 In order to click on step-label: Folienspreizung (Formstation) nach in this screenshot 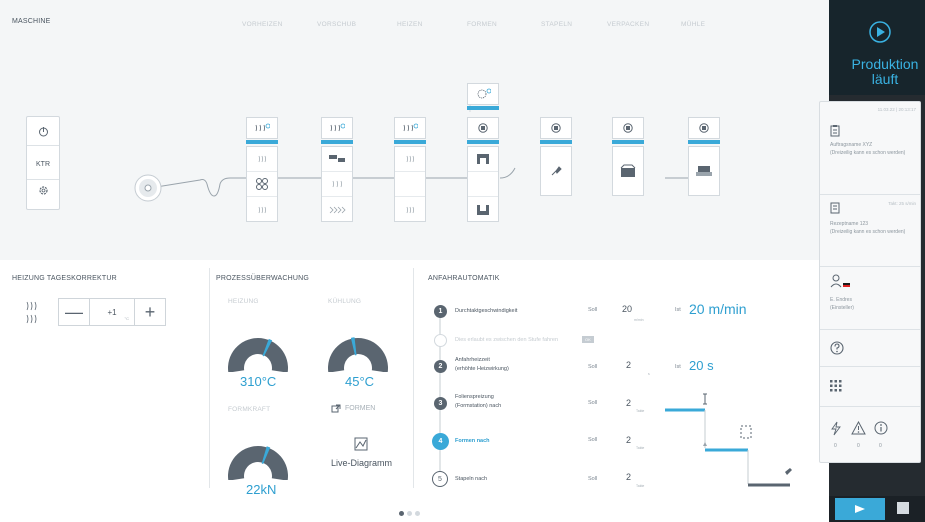, I will do `click(478, 401)`.